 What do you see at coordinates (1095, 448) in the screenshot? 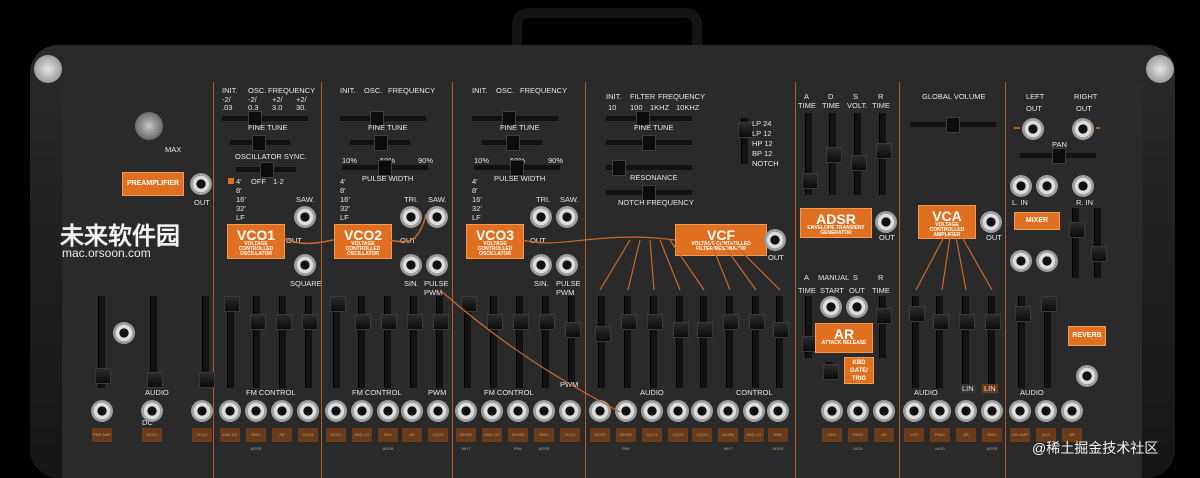
I see `credit-text: @稀土掘金技术社区` at bounding box center [1095, 448].